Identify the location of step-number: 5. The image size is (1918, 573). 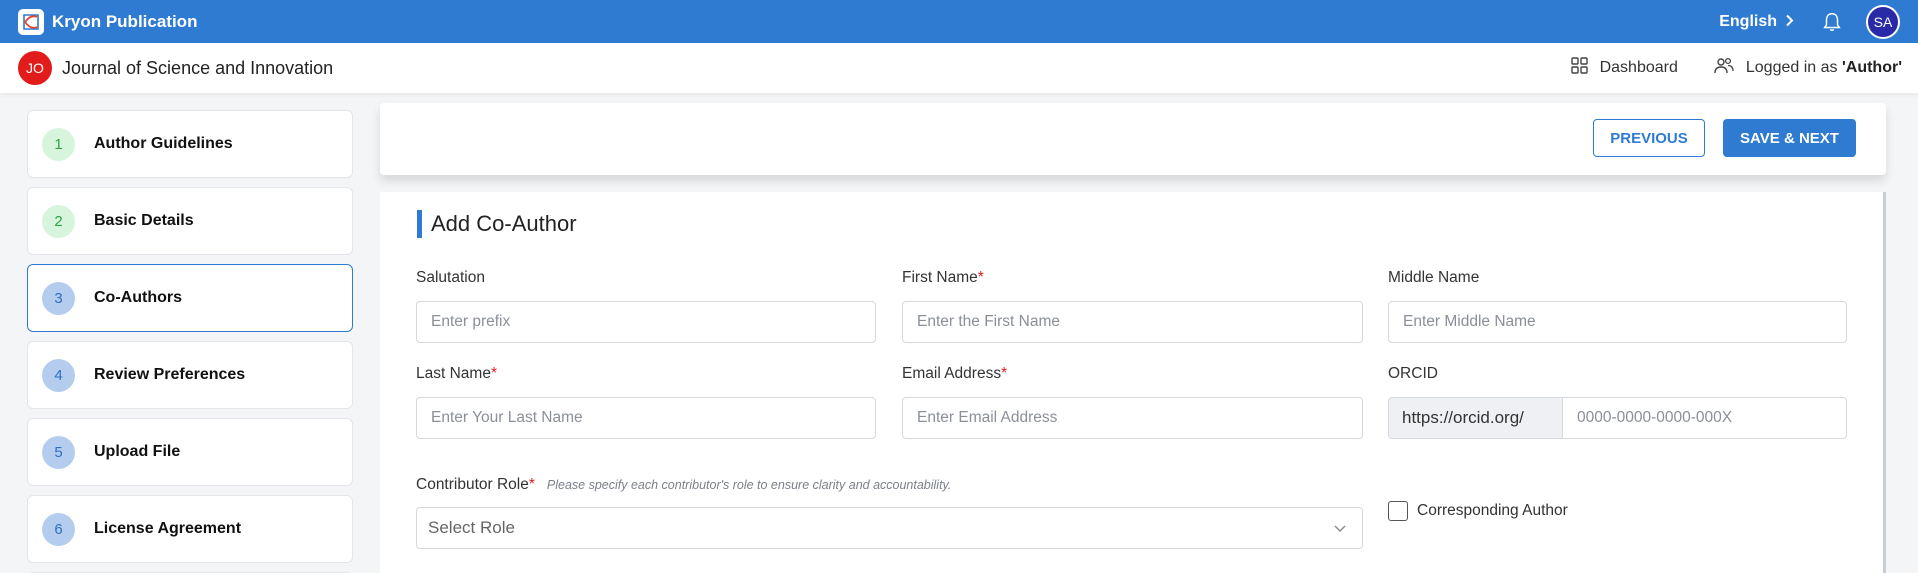
(58, 452).